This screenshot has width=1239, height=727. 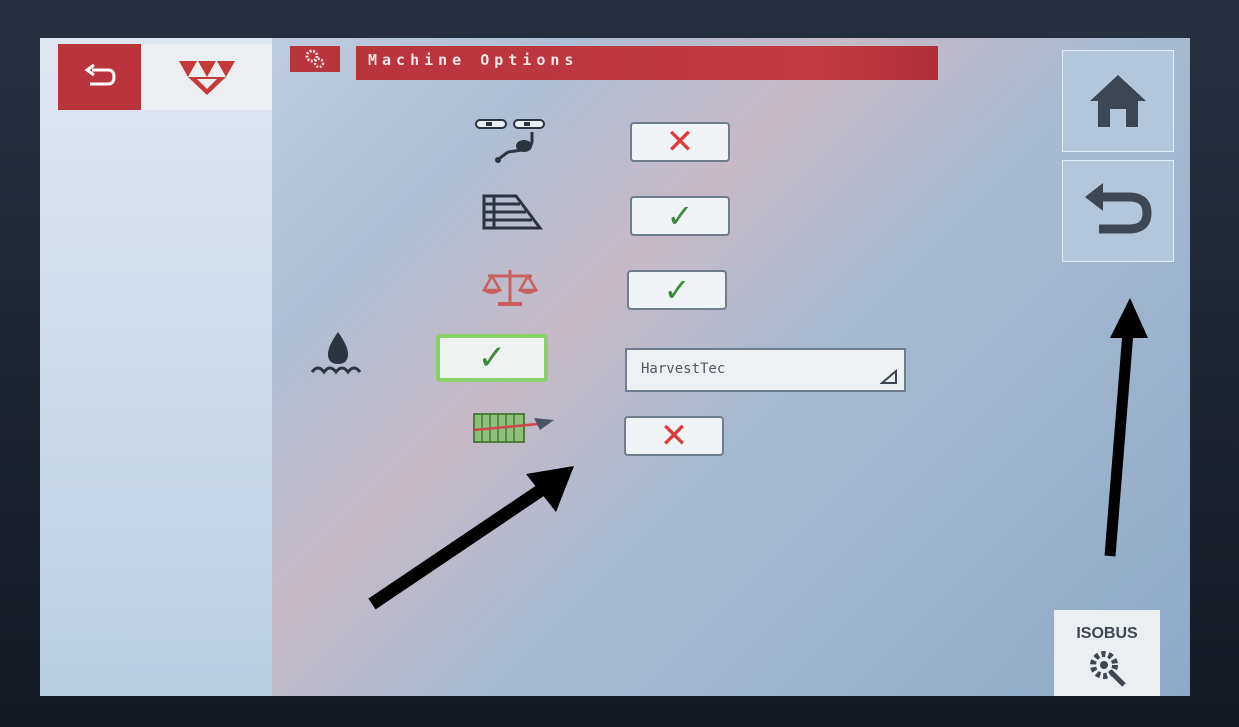 What do you see at coordinates (1107, 633) in the screenshot?
I see `isobus-label: ISOBUS` at bounding box center [1107, 633].